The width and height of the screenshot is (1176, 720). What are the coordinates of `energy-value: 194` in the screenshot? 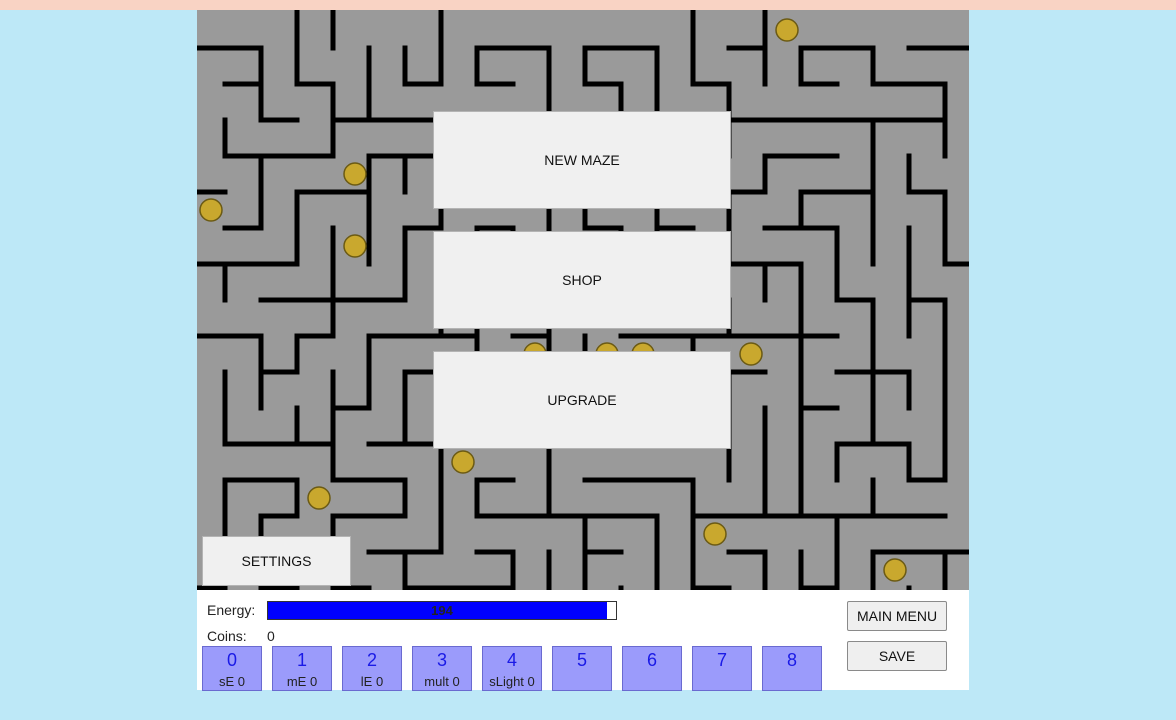 It's located at (442, 610).